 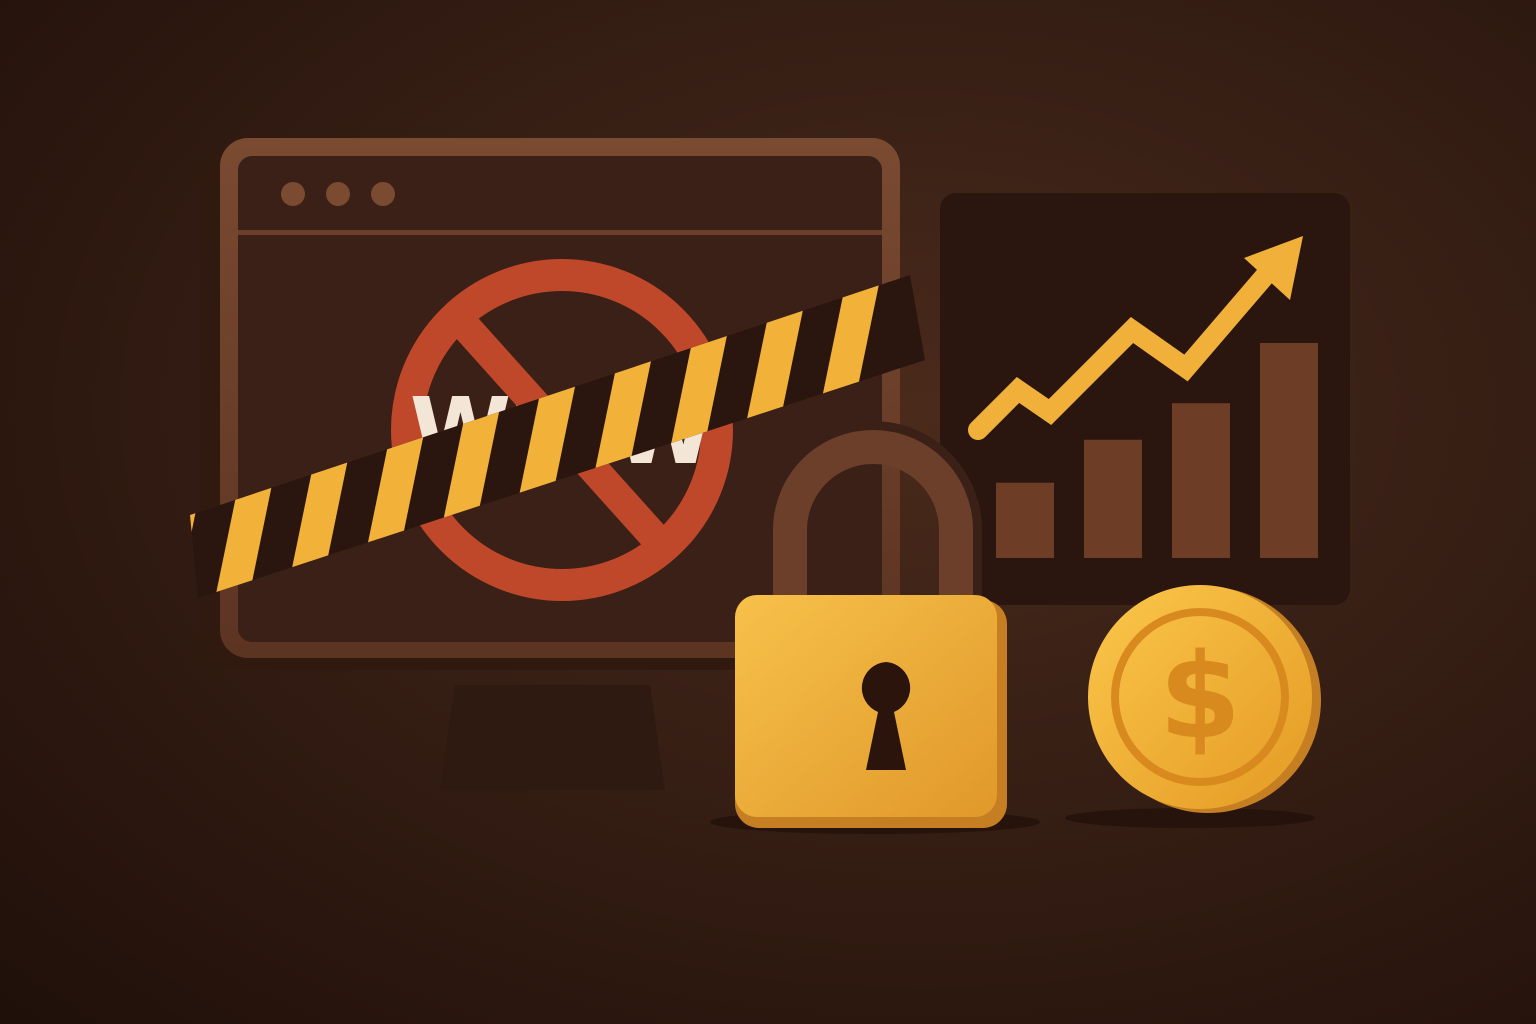 What do you see at coordinates (1145, 399) in the screenshot?
I see `trend-chart` at bounding box center [1145, 399].